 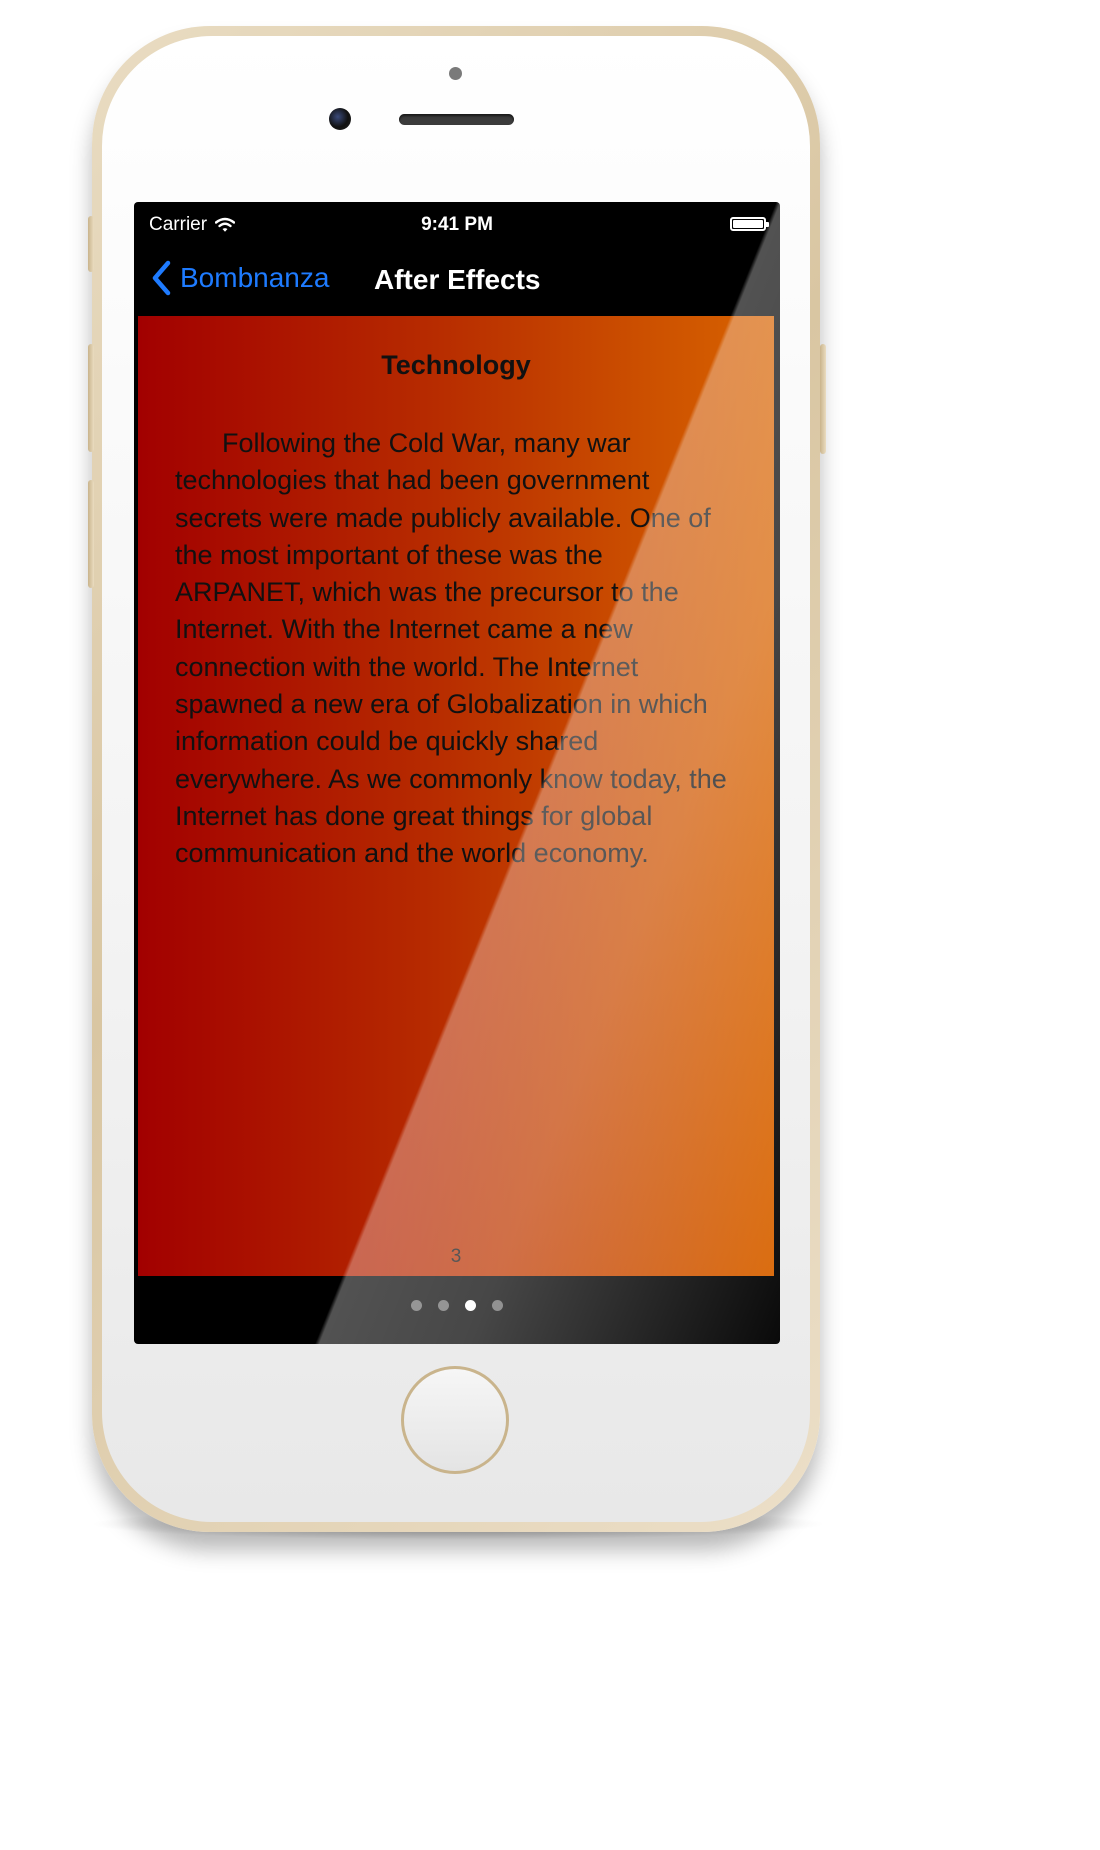 I want to click on chevron-left-icon, so click(x=161, y=278).